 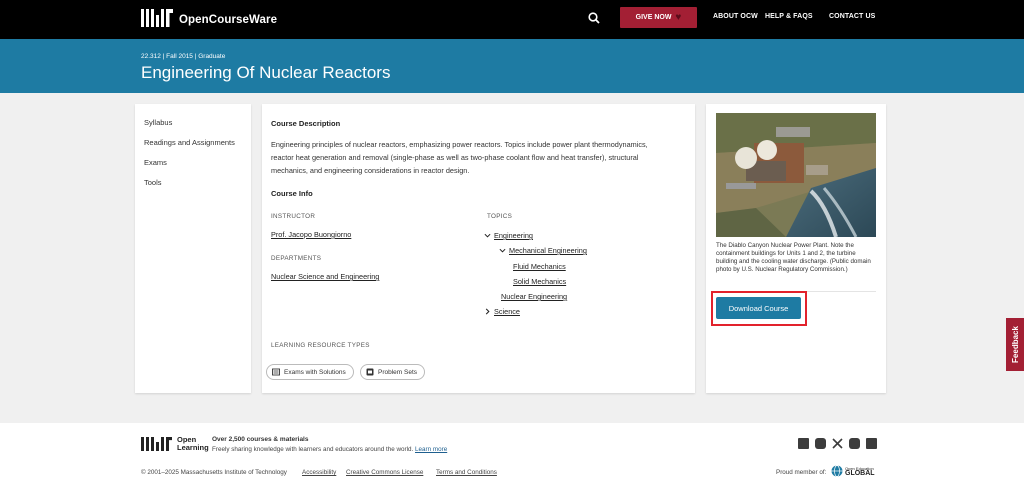 I want to click on resource-chip-problem-sets: Problem Sets, so click(x=393, y=372).